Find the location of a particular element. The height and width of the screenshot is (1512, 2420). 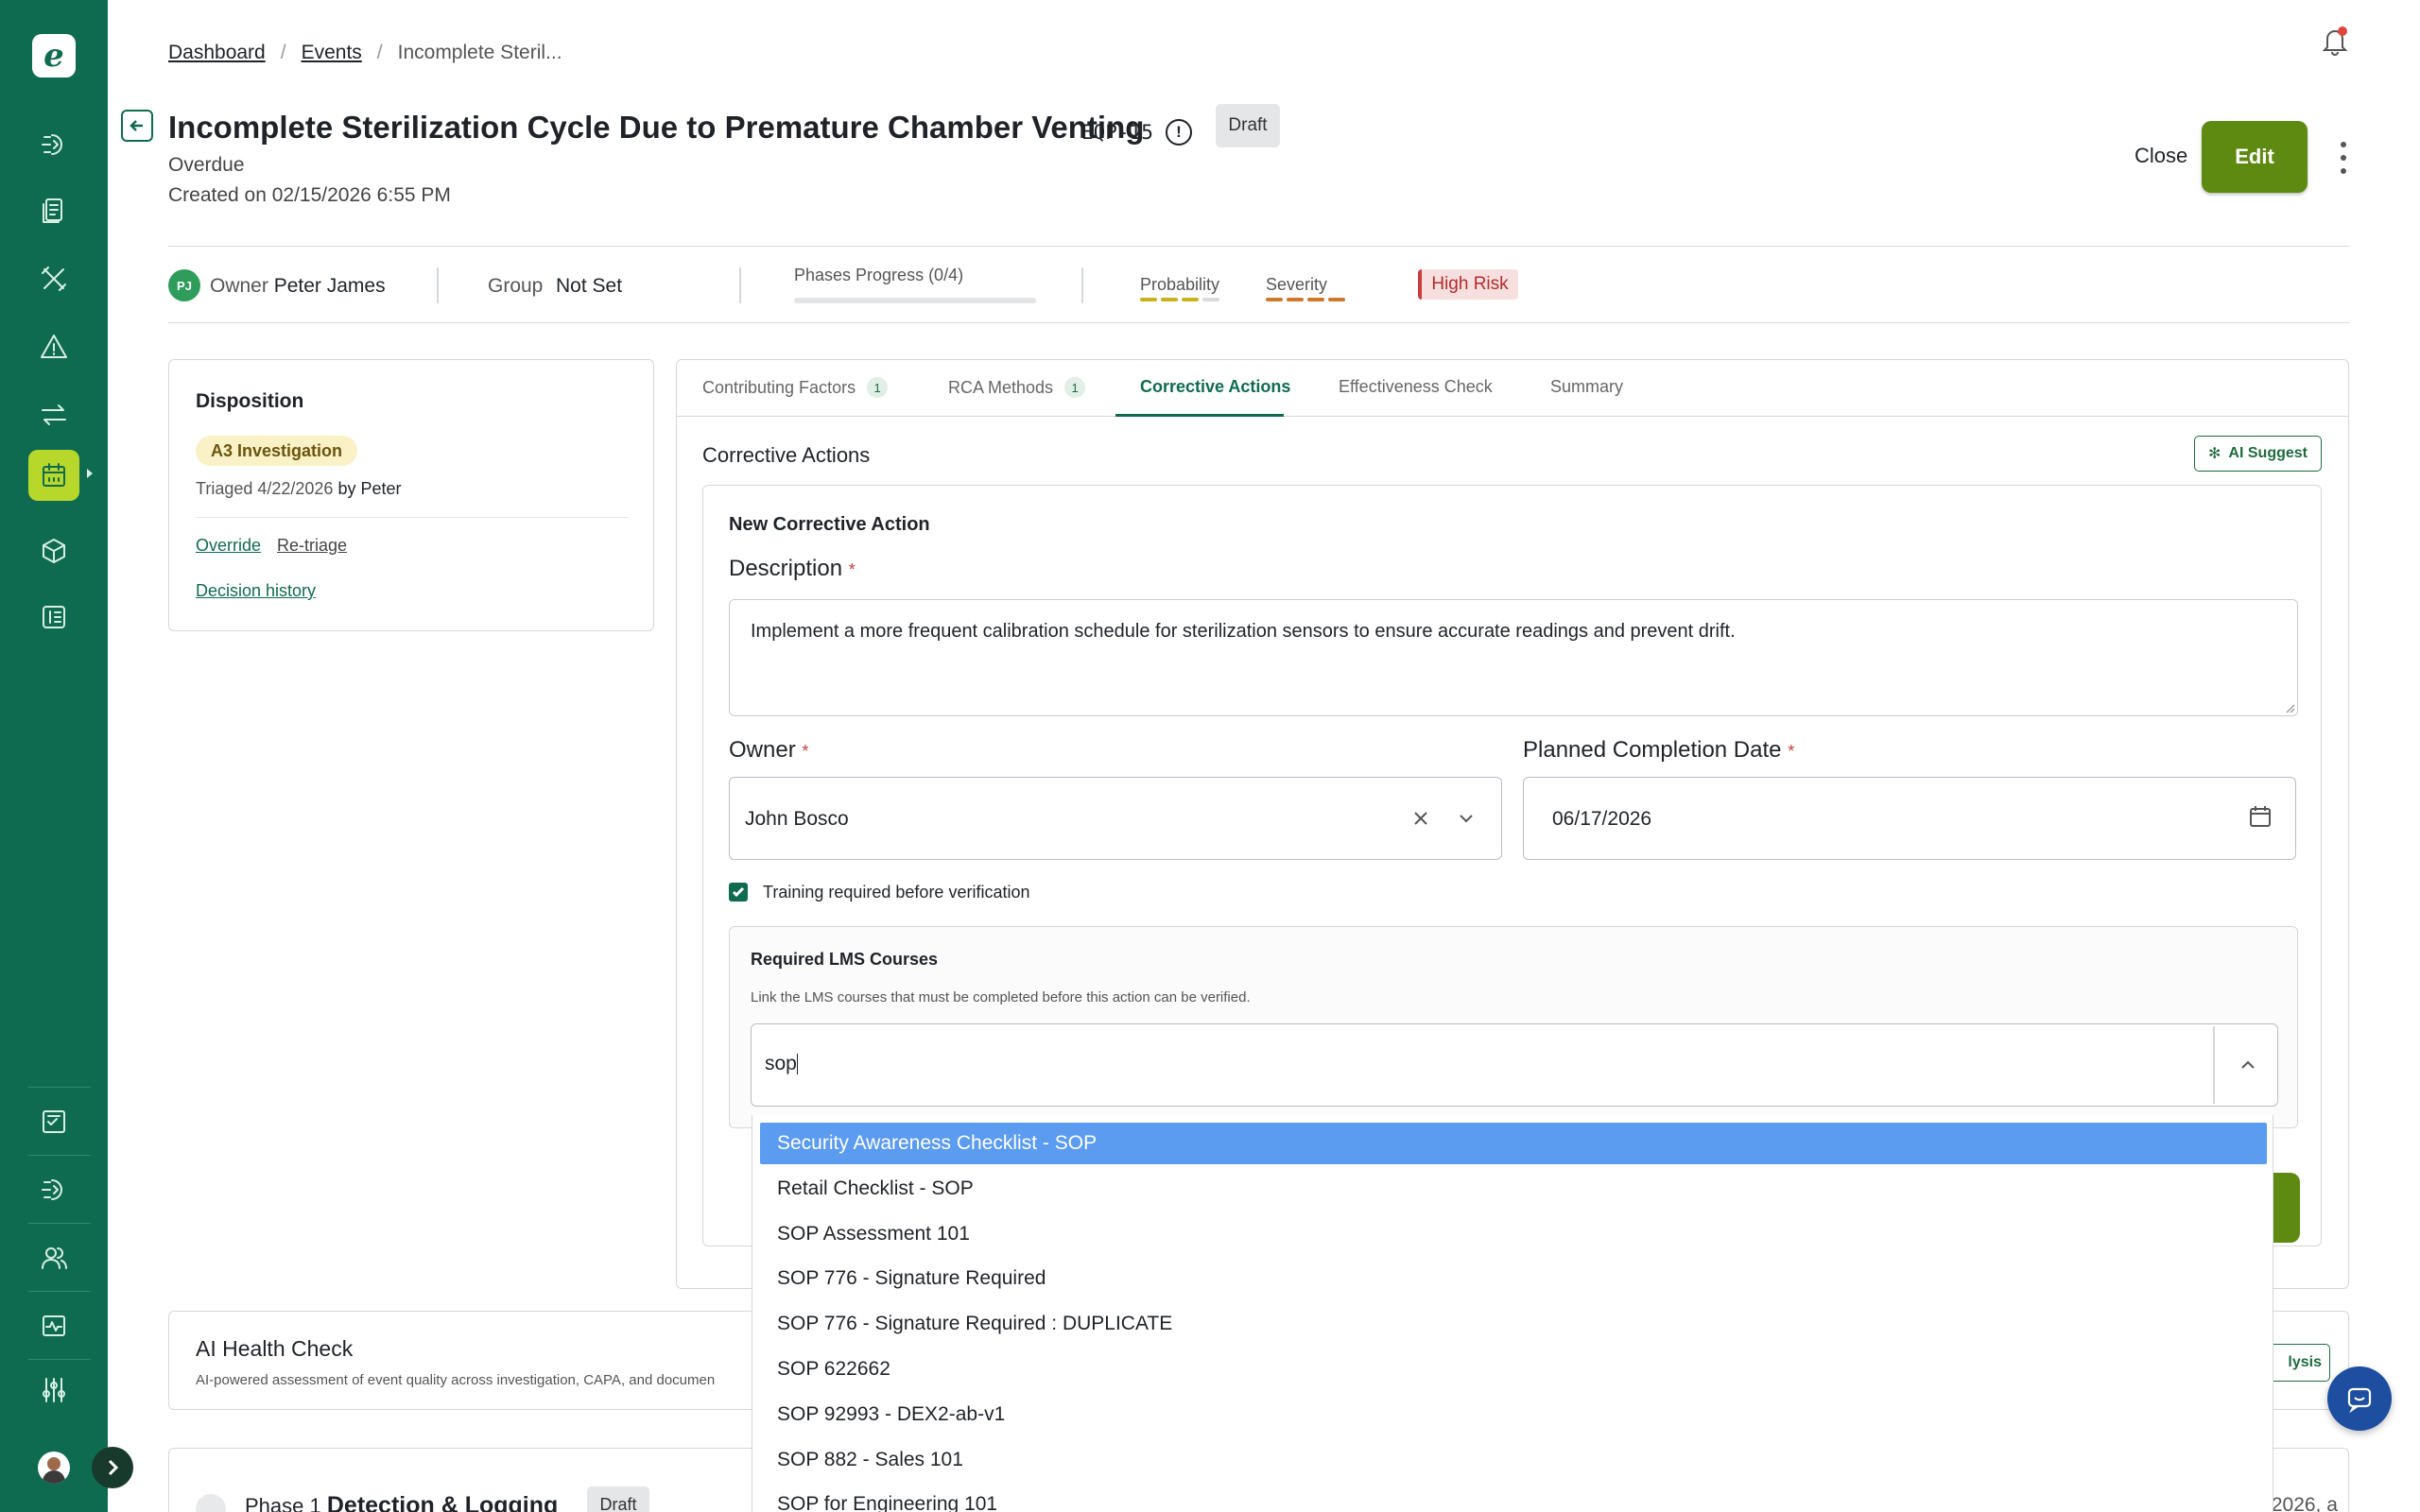

nav-package-icon is located at coordinates (53, 550).